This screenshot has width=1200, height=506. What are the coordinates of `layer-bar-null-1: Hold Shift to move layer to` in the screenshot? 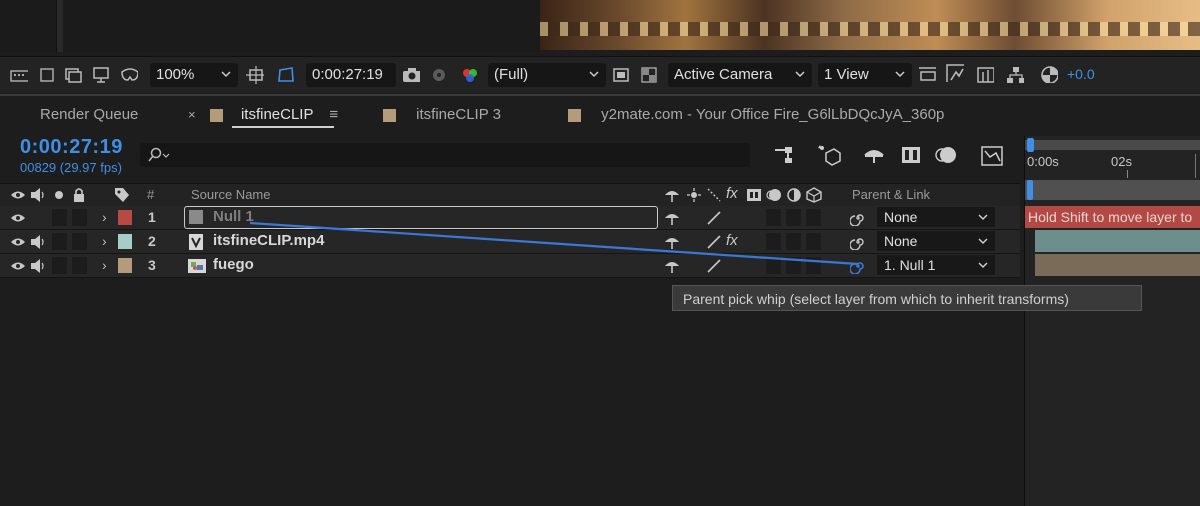 It's located at (1112, 217).